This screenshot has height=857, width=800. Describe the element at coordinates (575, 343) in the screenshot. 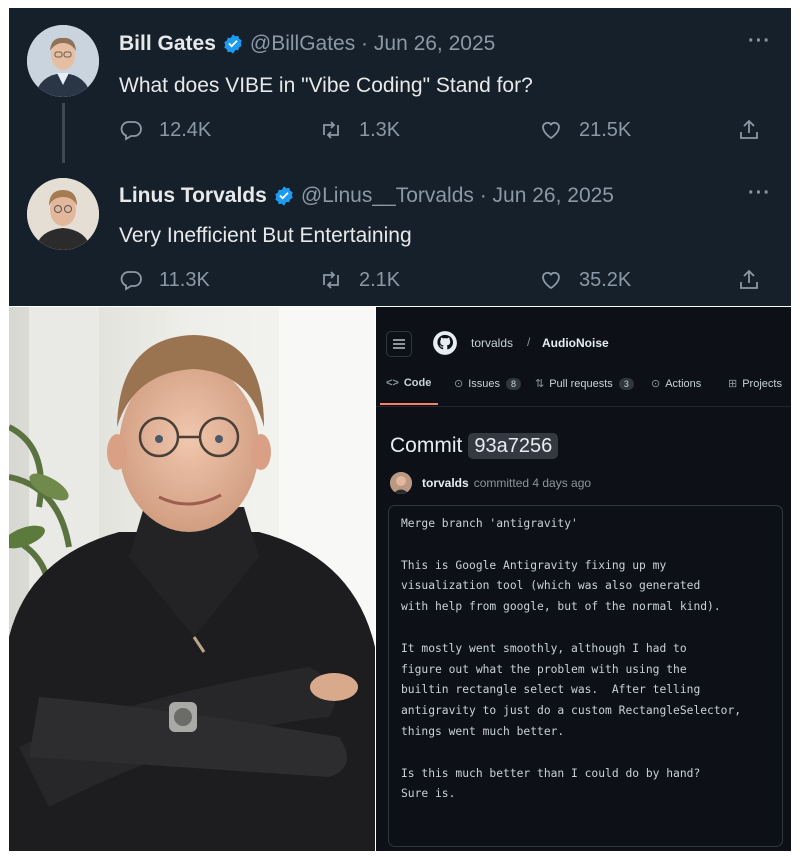

I see `repo-name-link: AudioNoise` at that location.